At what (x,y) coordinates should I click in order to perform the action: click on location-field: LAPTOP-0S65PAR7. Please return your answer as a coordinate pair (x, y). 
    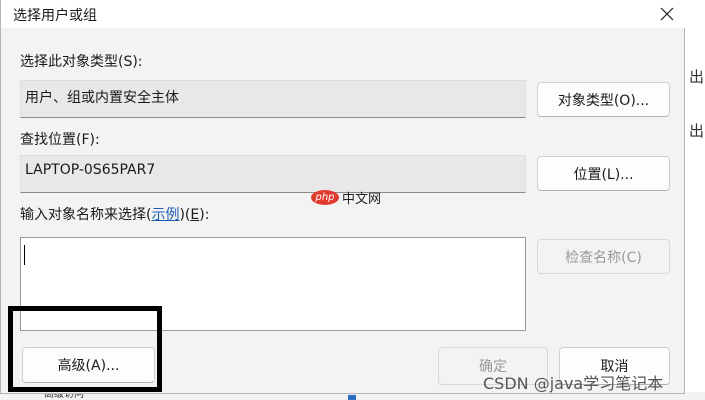
    Looking at the image, I should click on (273, 174).